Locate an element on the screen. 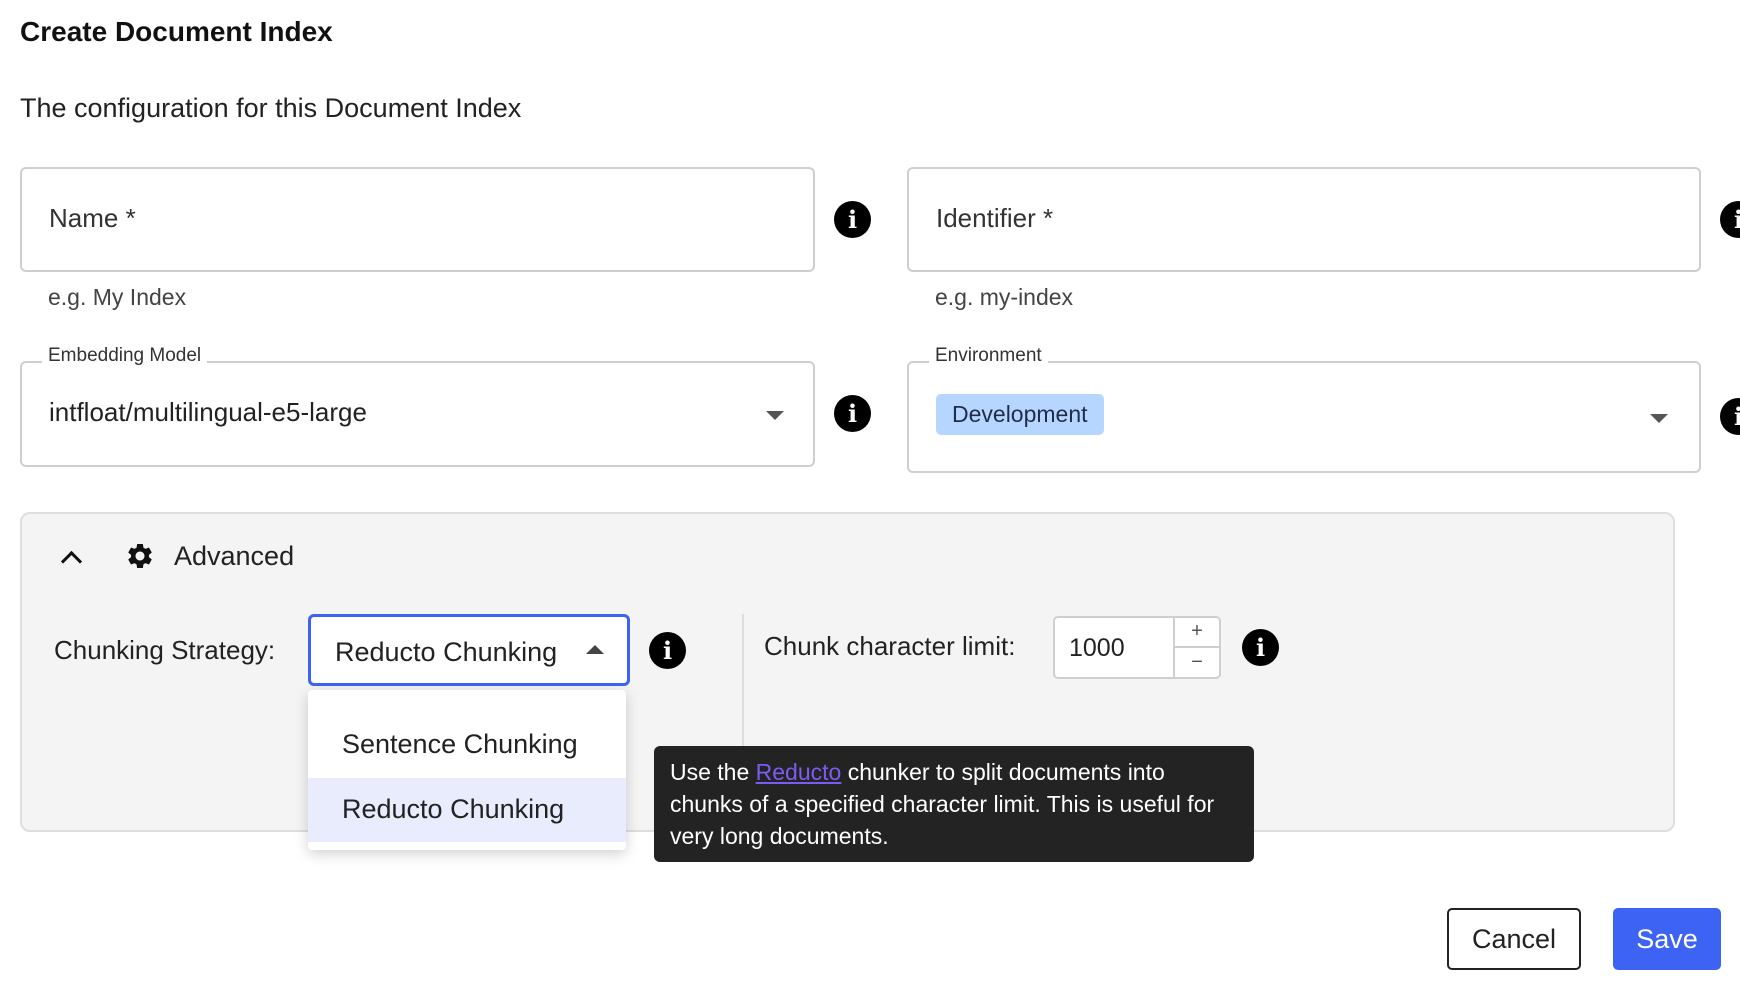 This screenshot has width=1740, height=988. menu-item-label: Sentence Chunking is located at coordinates (460, 744).